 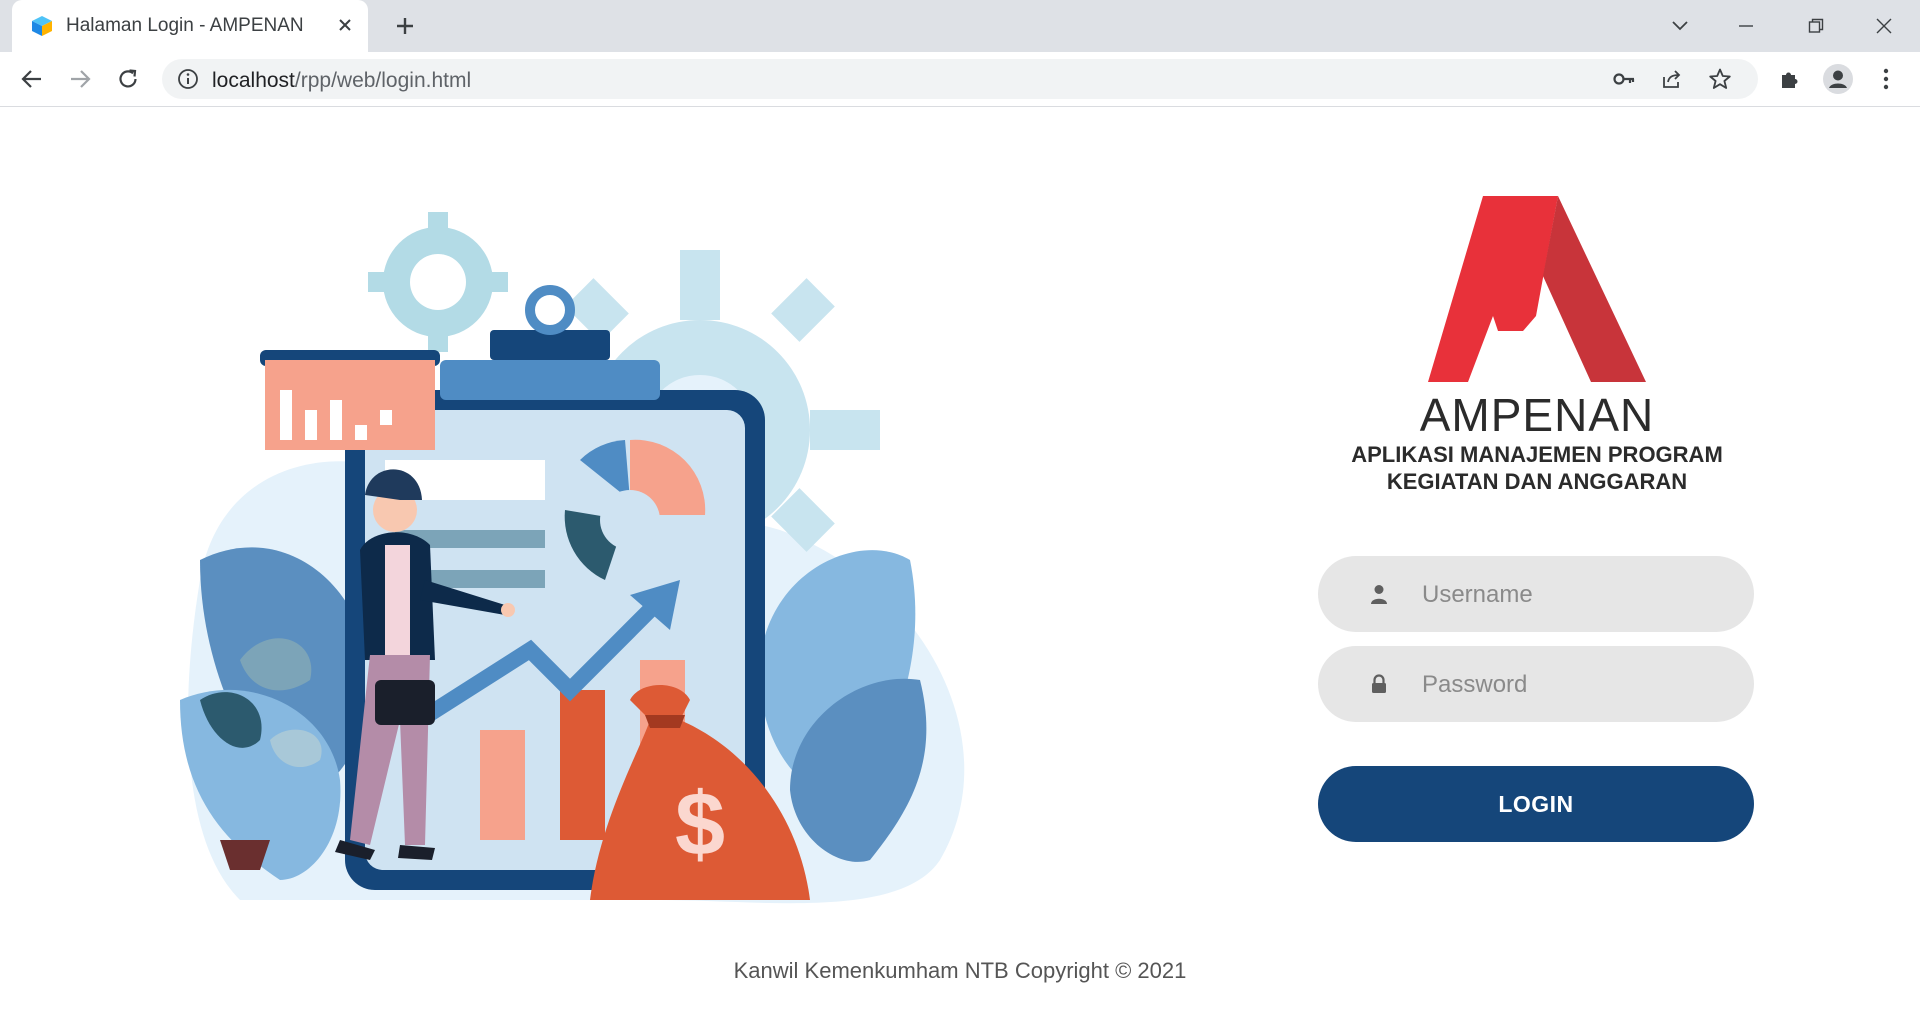 I want to click on footer-copyright: Kanwil Kemenkumham NTB Copyright © 2021, so click(x=960, y=970).